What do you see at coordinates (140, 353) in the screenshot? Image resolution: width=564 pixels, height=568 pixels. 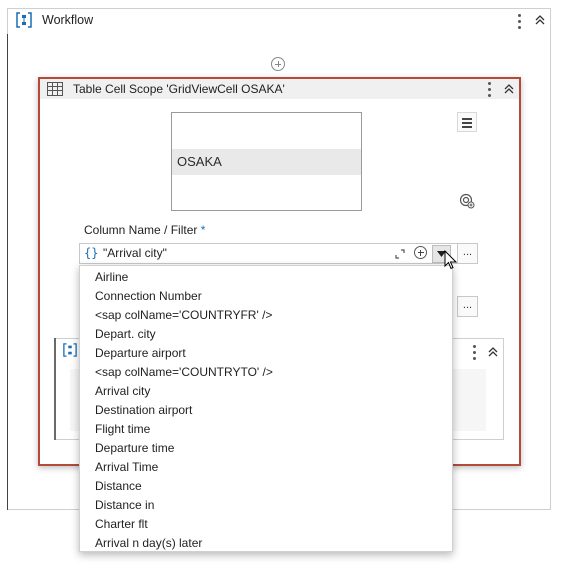 I see `dropdown-option: Departure airport` at bounding box center [140, 353].